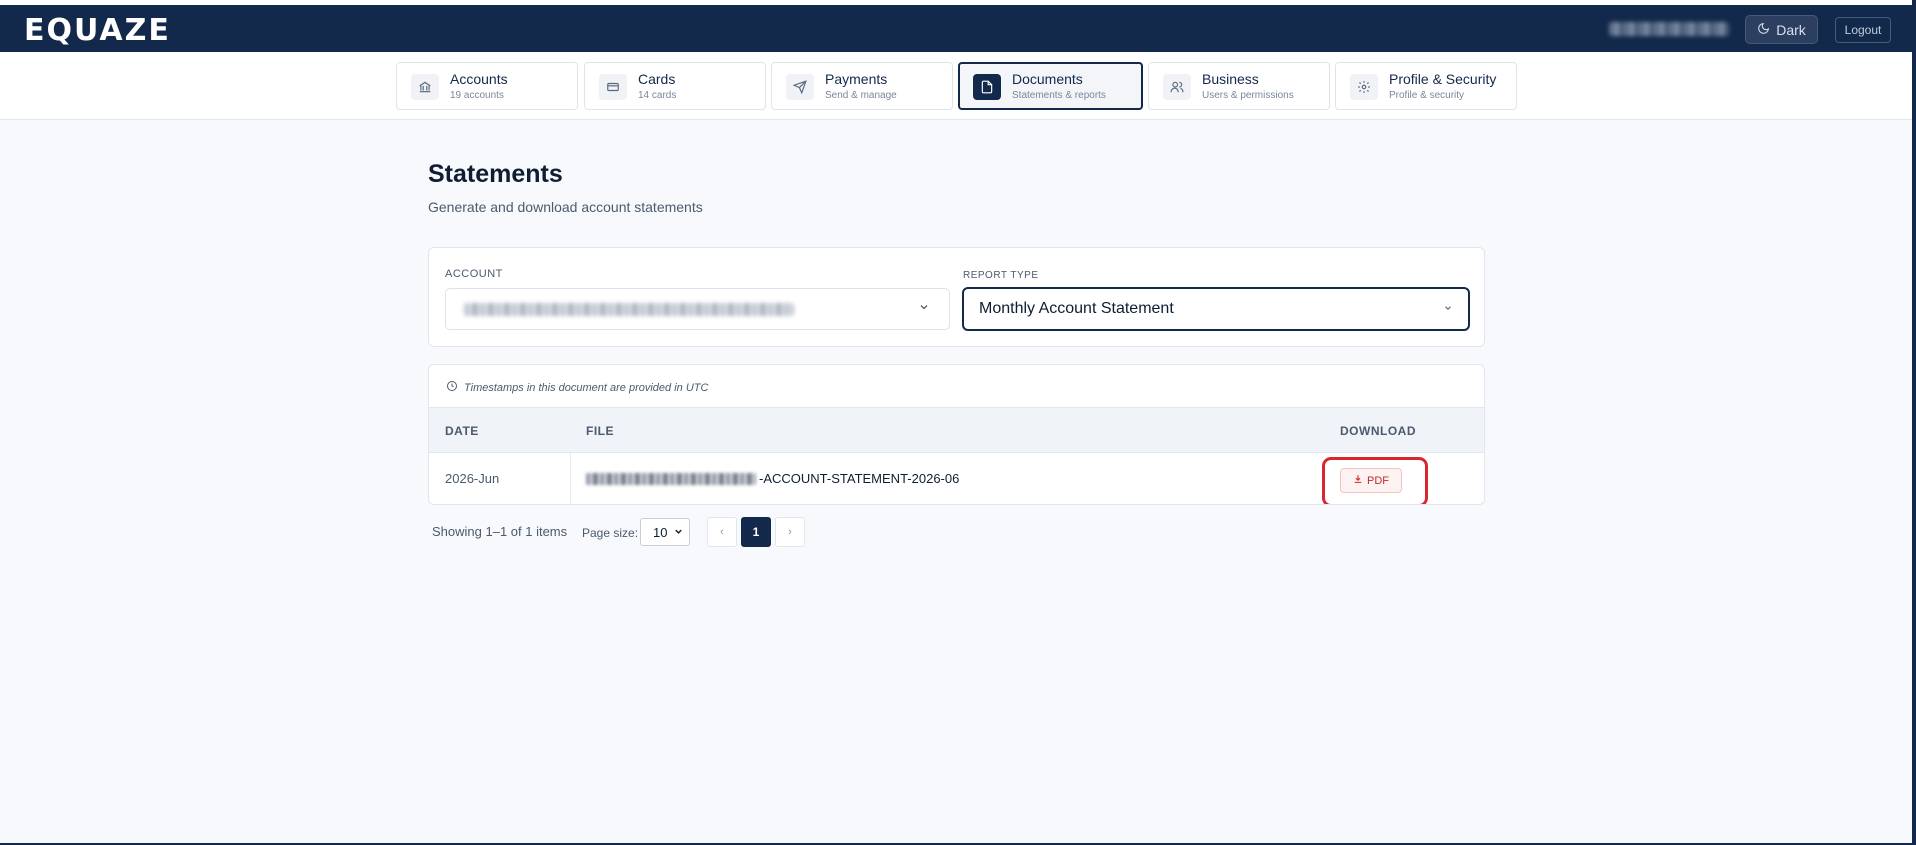 The image size is (1916, 845). I want to click on tab-accounts-subtitle: 19 accounts, so click(477, 95).